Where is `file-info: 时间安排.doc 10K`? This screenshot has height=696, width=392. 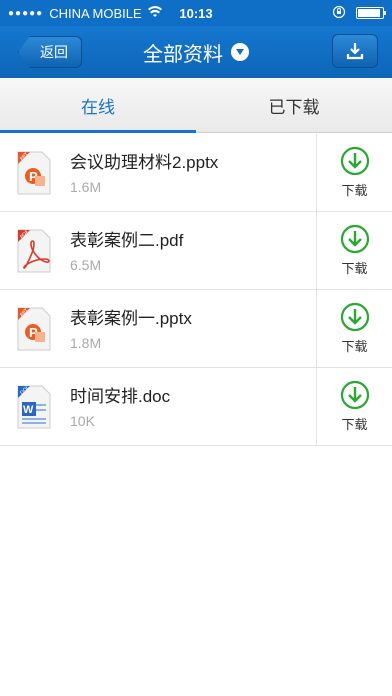 file-info: 时间安排.doc 10K is located at coordinates (120, 405).